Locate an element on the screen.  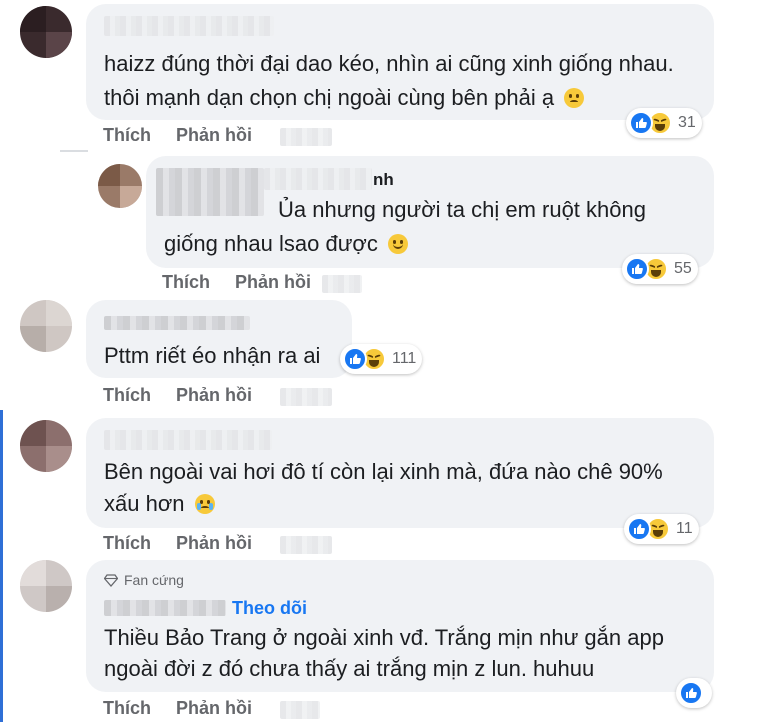
sad-face-emoji is located at coordinates (574, 98).